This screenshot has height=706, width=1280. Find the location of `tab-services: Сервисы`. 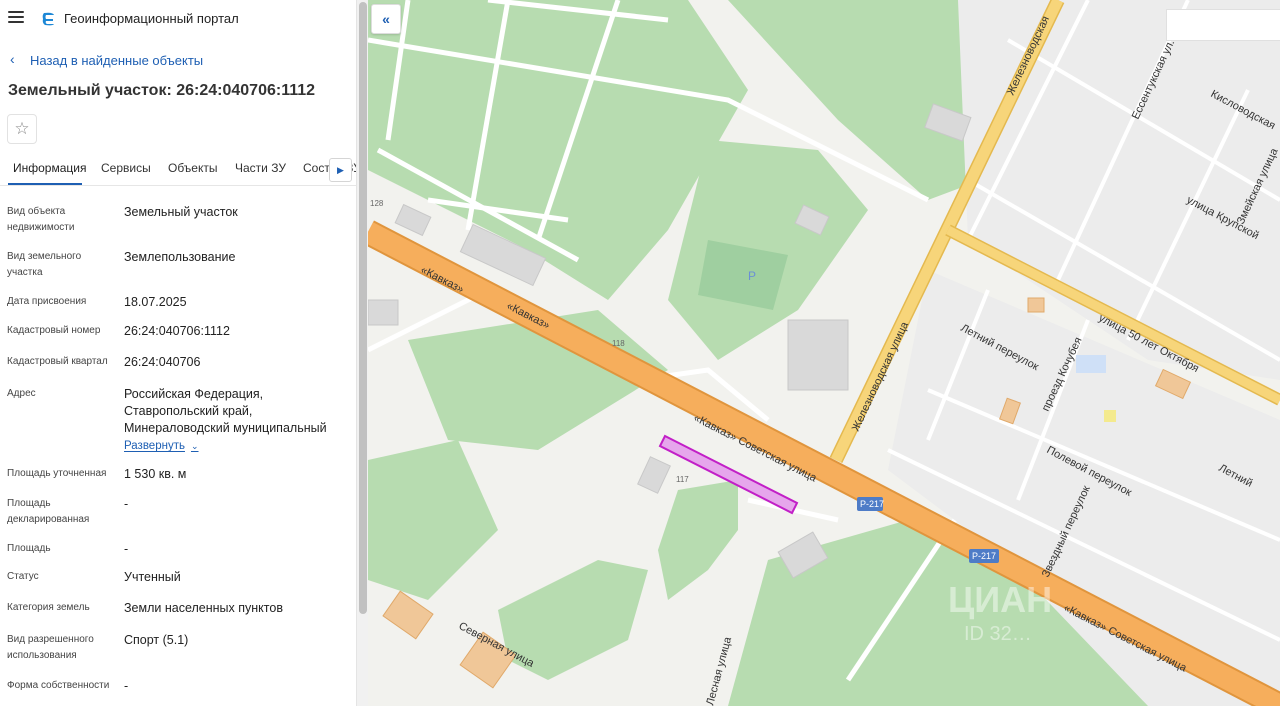

tab-services: Сервисы is located at coordinates (126, 168).